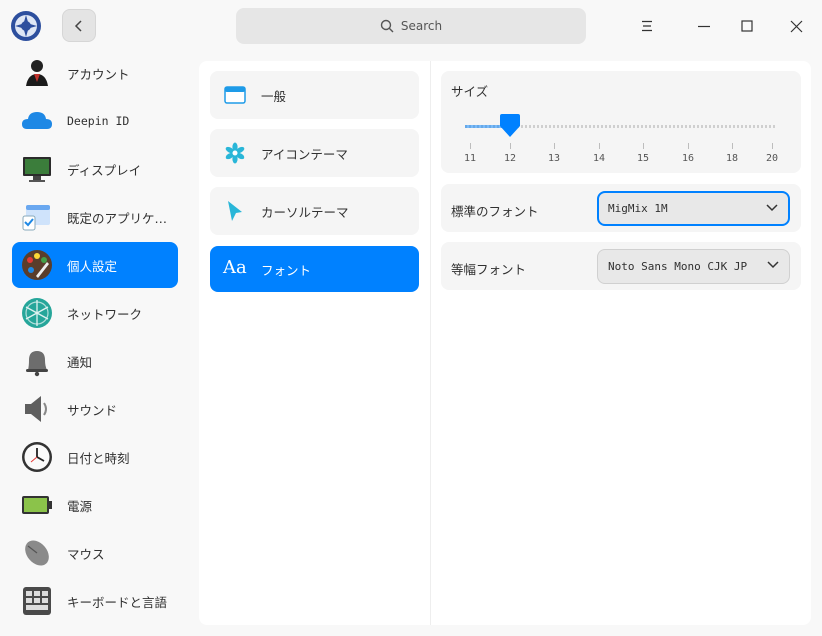 This screenshot has width=822, height=636. I want to click on close-icon, so click(796, 26).